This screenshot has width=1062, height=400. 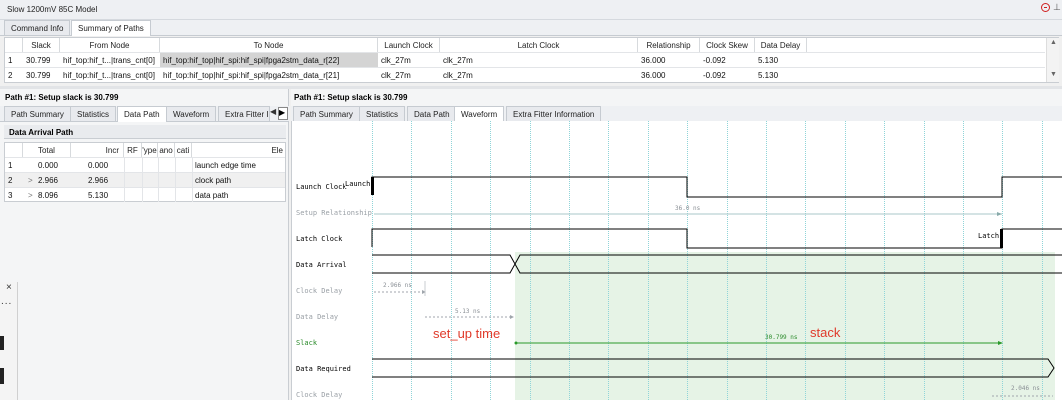 I want to click on column-header-element: Ele, so click(x=238, y=150).